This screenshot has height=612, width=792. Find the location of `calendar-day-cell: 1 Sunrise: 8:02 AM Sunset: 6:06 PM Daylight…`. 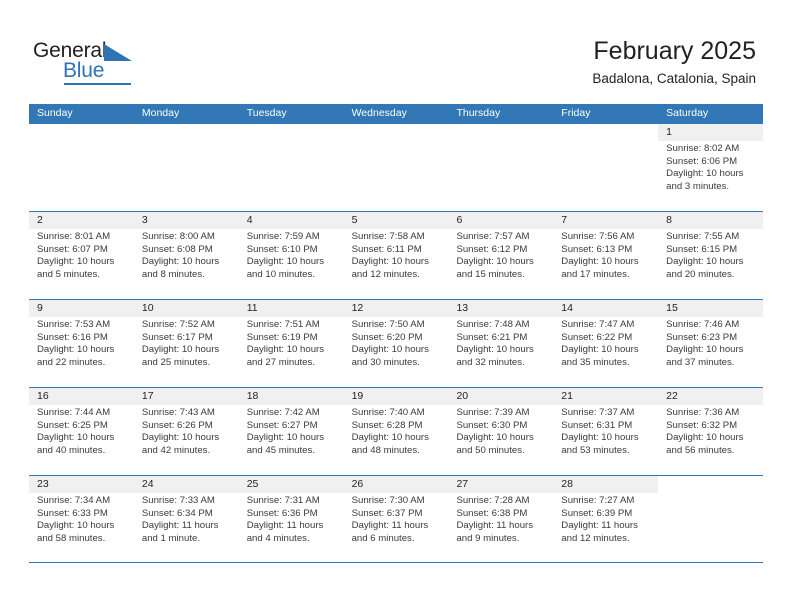

calendar-day-cell: 1 Sunrise: 8:02 AM Sunset: 6:06 PM Daylight… is located at coordinates (711, 167).